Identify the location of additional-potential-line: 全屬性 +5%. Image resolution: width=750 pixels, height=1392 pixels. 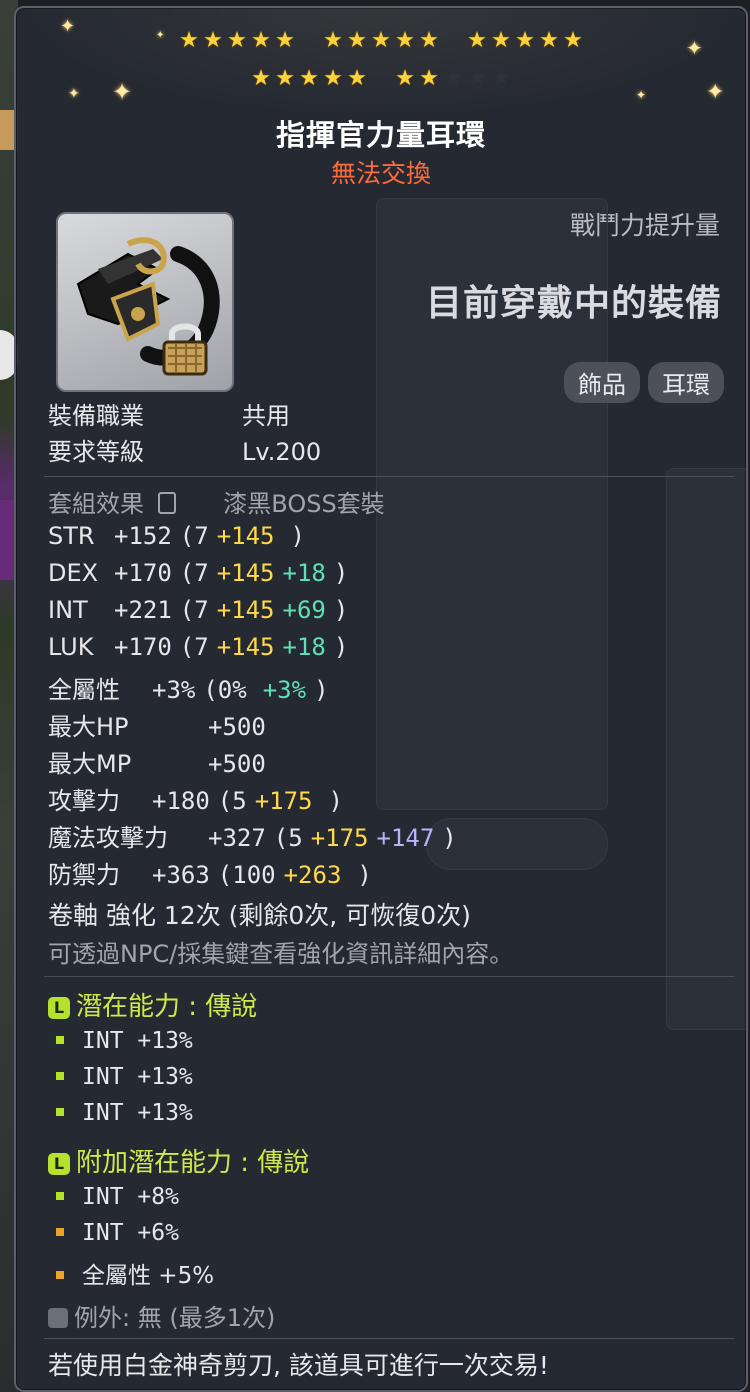
(135, 1273).